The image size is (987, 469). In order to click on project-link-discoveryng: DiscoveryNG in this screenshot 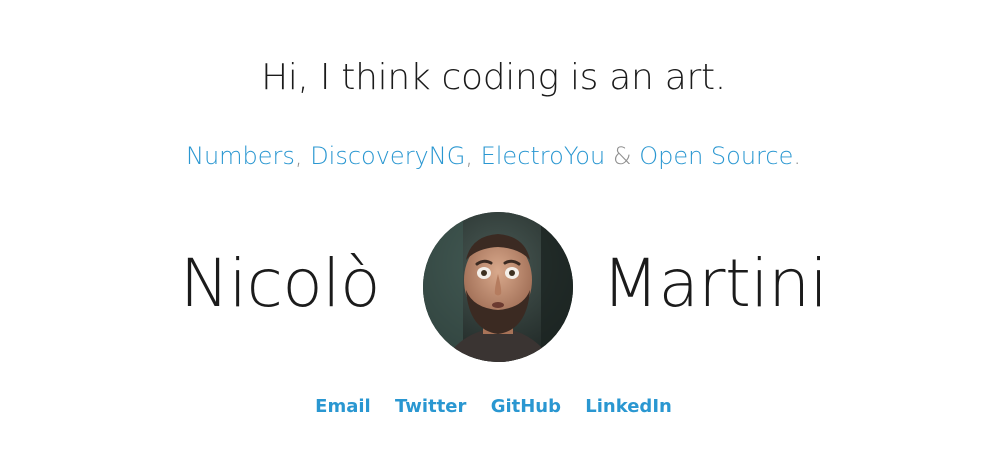, I will do `click(387, 156)`.